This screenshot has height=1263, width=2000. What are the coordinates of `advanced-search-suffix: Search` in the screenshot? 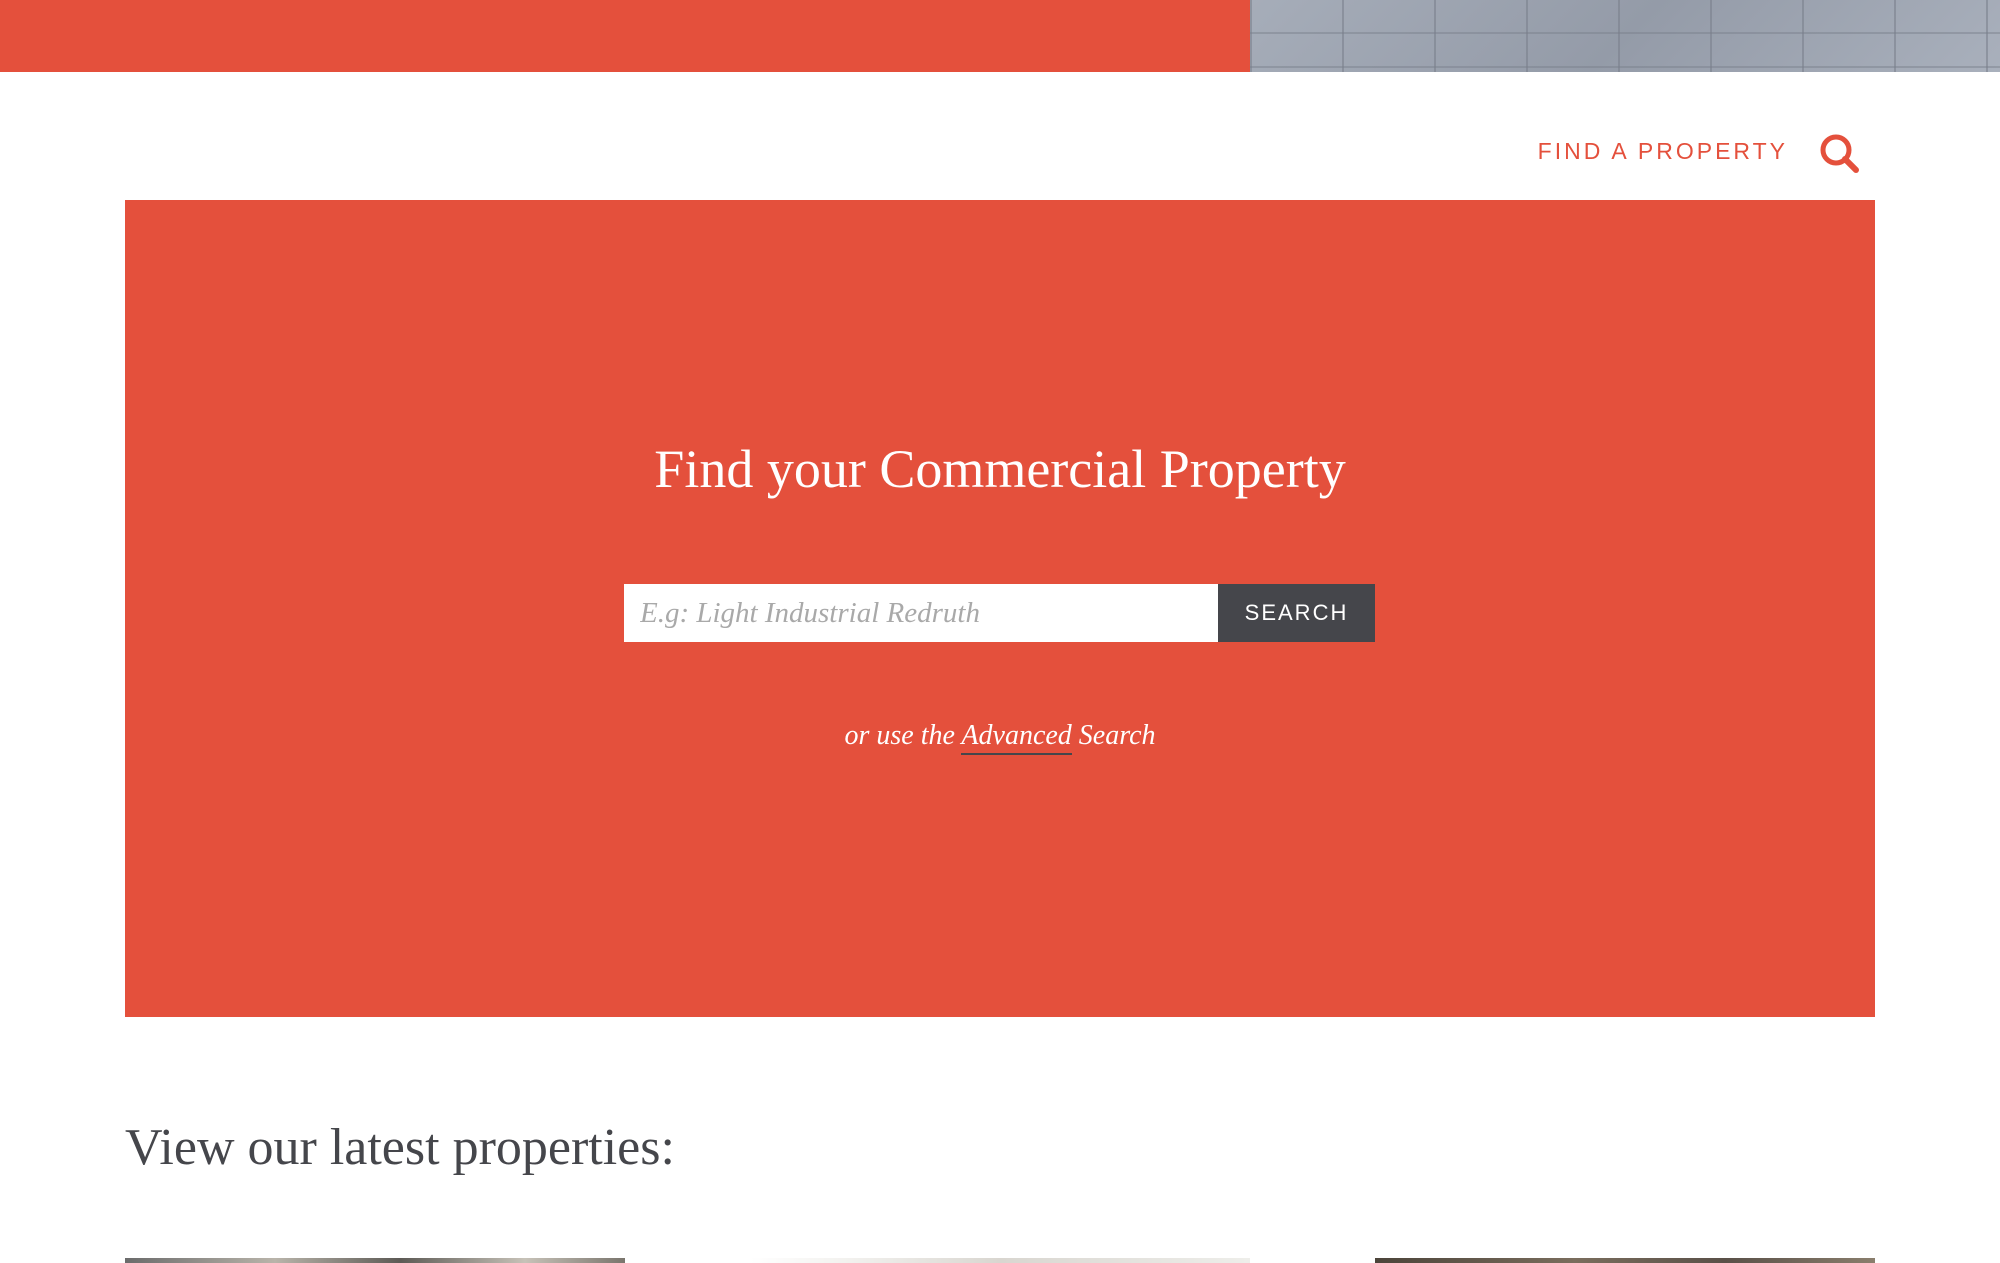 It's located at (1117, 735).